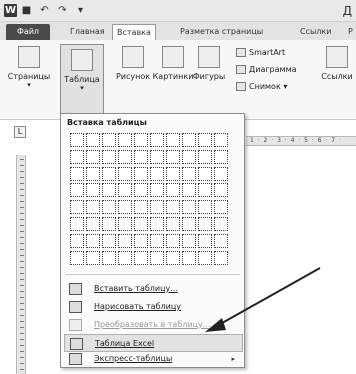  I want to click on tab-insert: Вставка, so click(134, 32).